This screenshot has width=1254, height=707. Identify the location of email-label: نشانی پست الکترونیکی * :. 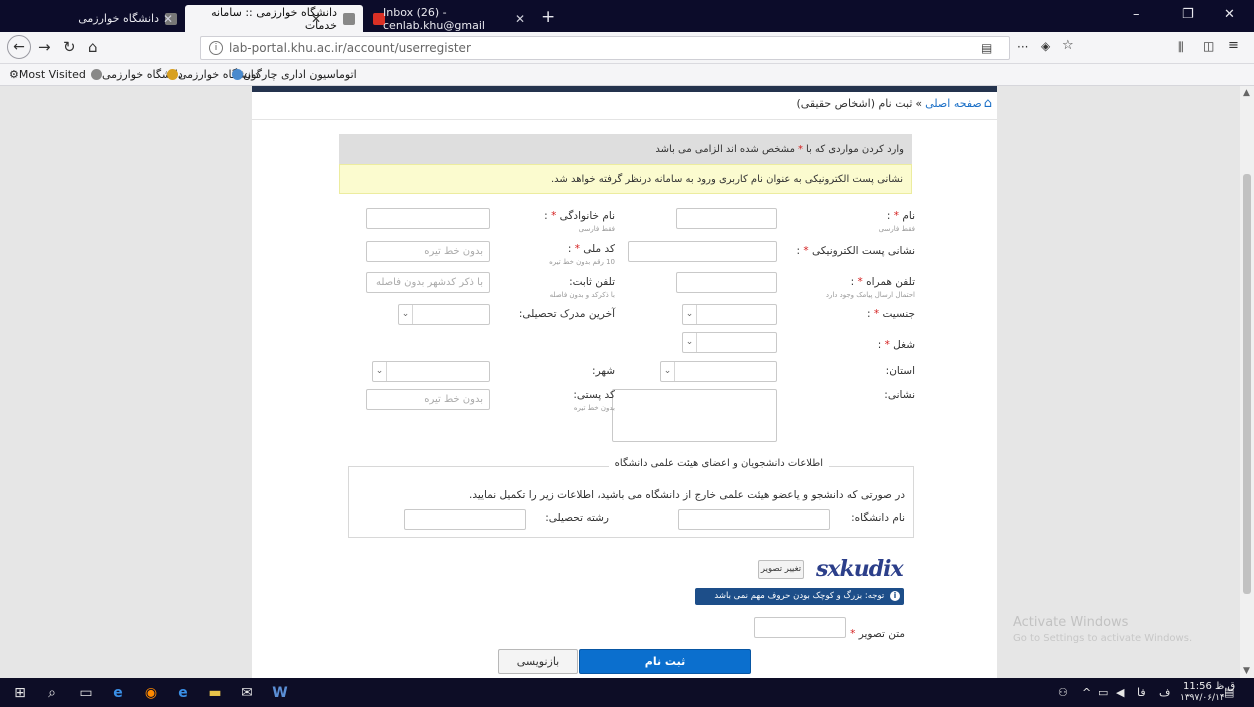
(855, 251).